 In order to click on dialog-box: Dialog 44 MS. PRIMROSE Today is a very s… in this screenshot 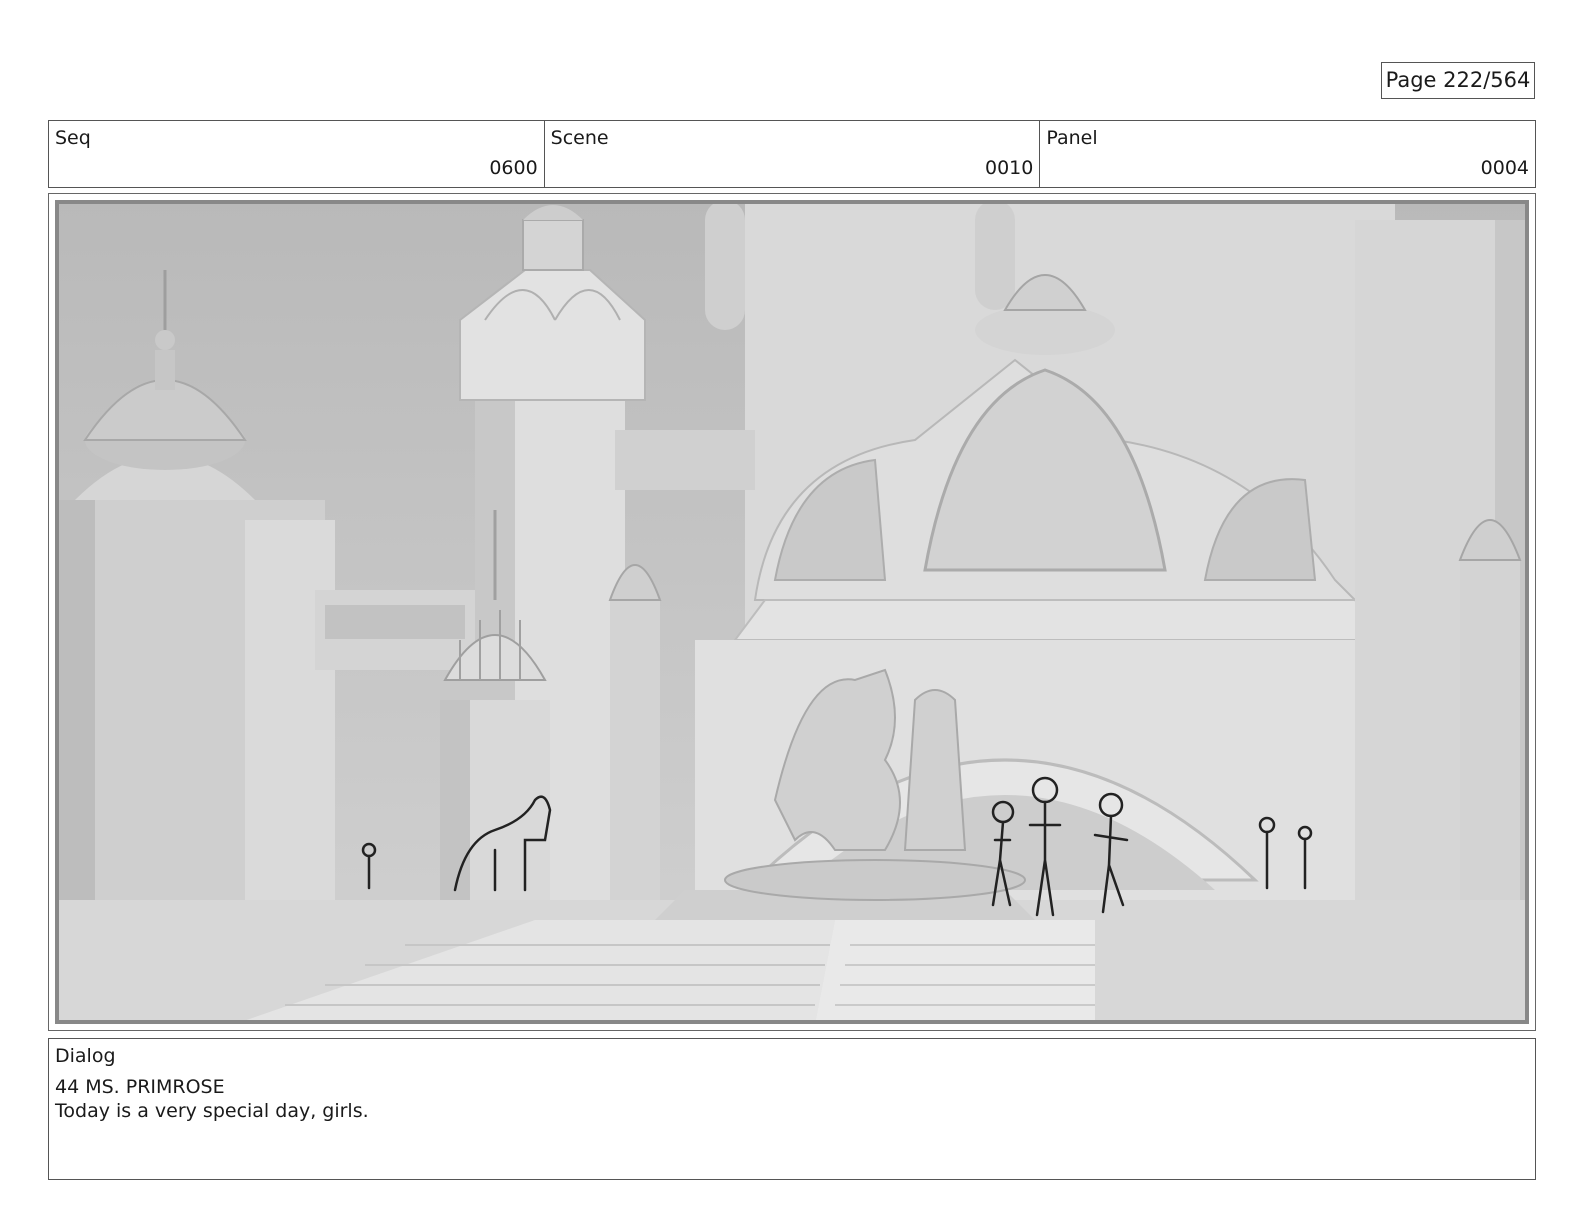, I will do `click(792, 1109)`.